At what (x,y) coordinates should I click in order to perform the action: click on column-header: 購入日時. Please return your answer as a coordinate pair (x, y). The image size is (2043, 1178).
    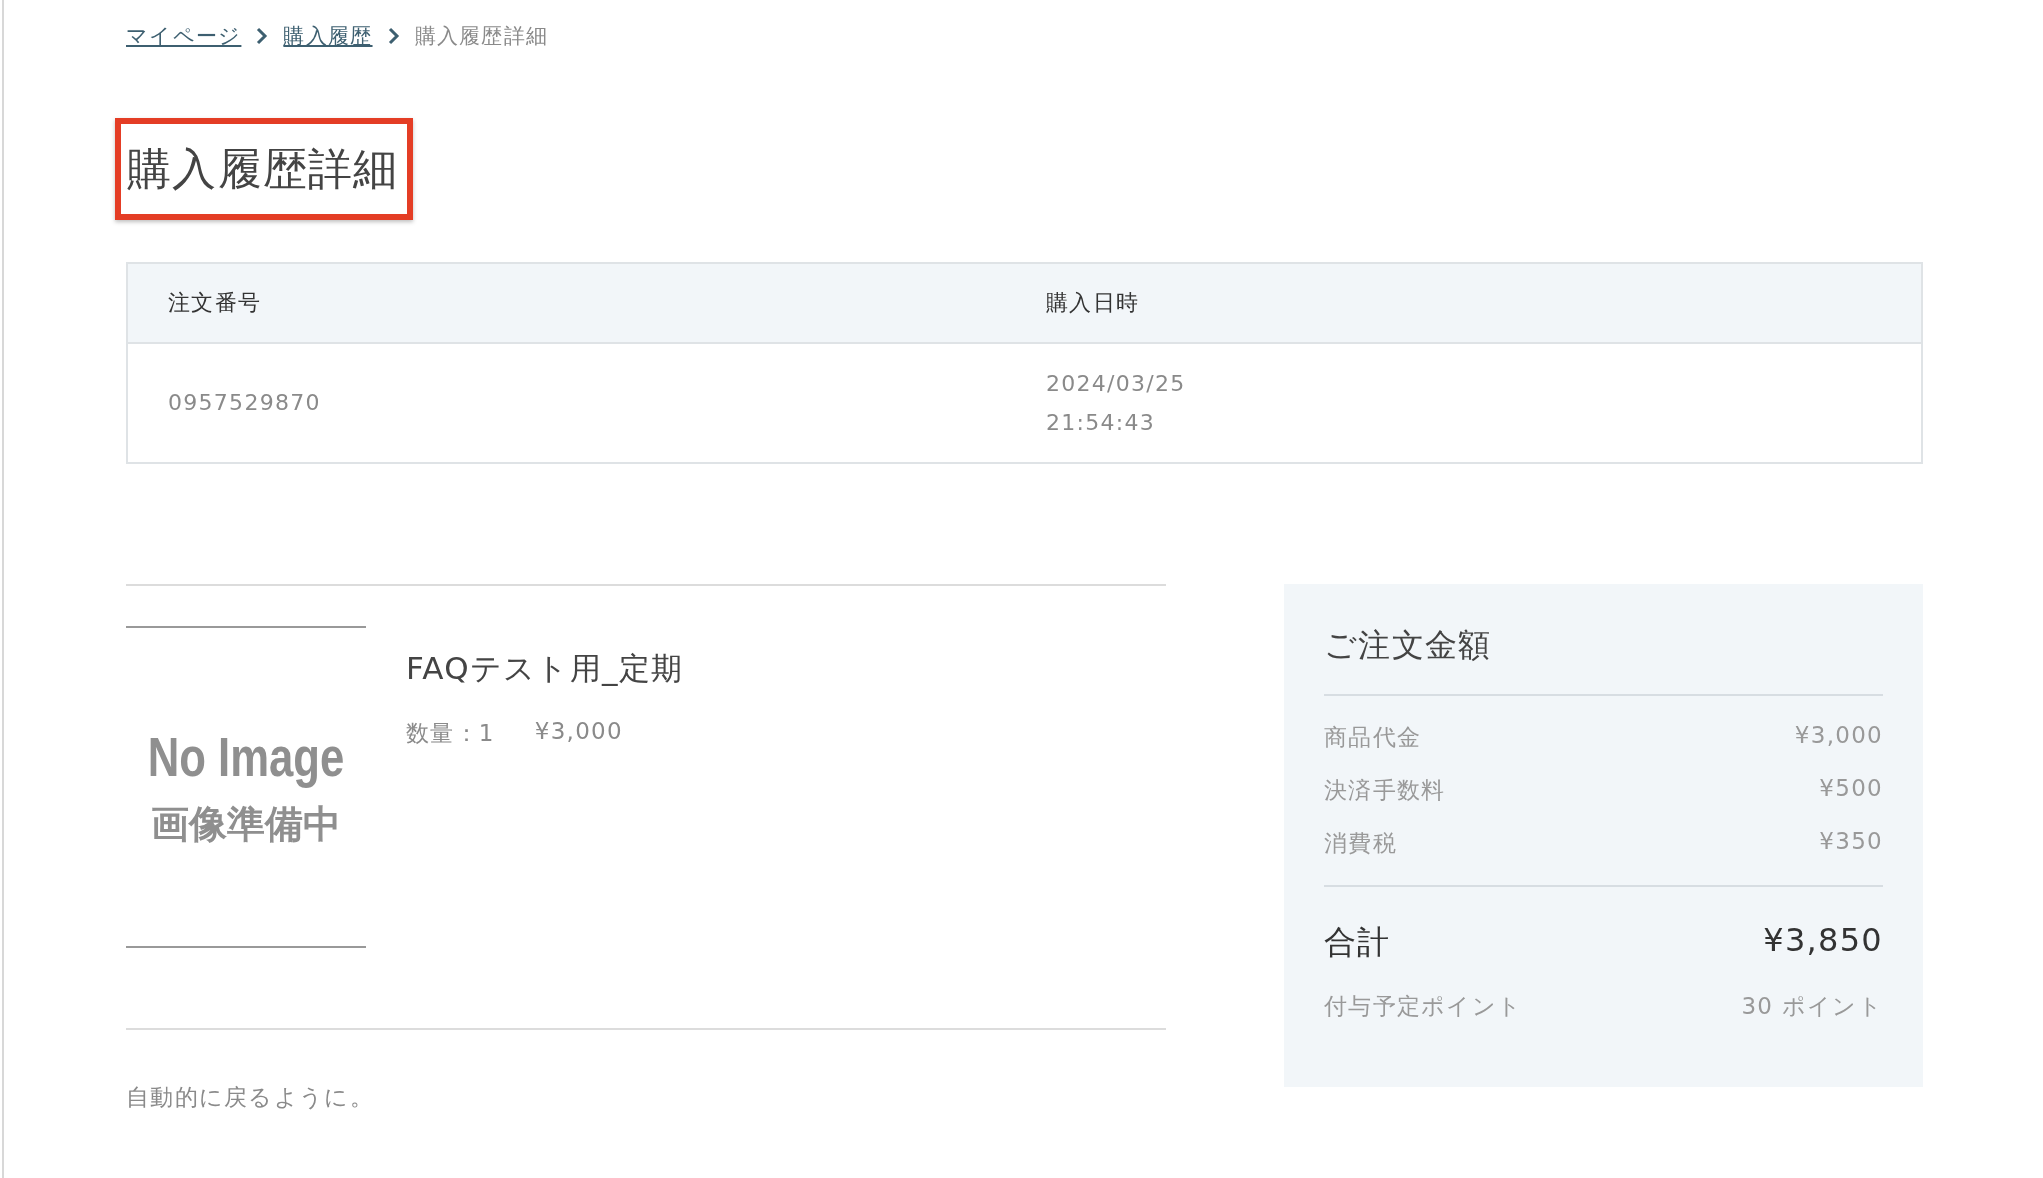
    Looking at the image, I should click on (1463, 303).